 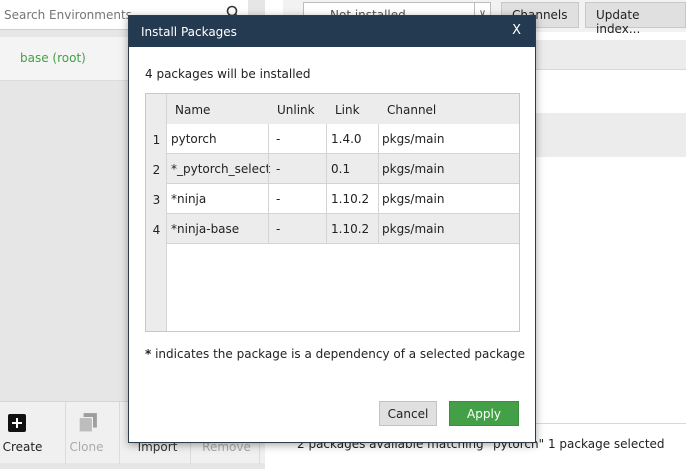 I want to click on cancel-button: Cancel, so click(x=408, y=413).